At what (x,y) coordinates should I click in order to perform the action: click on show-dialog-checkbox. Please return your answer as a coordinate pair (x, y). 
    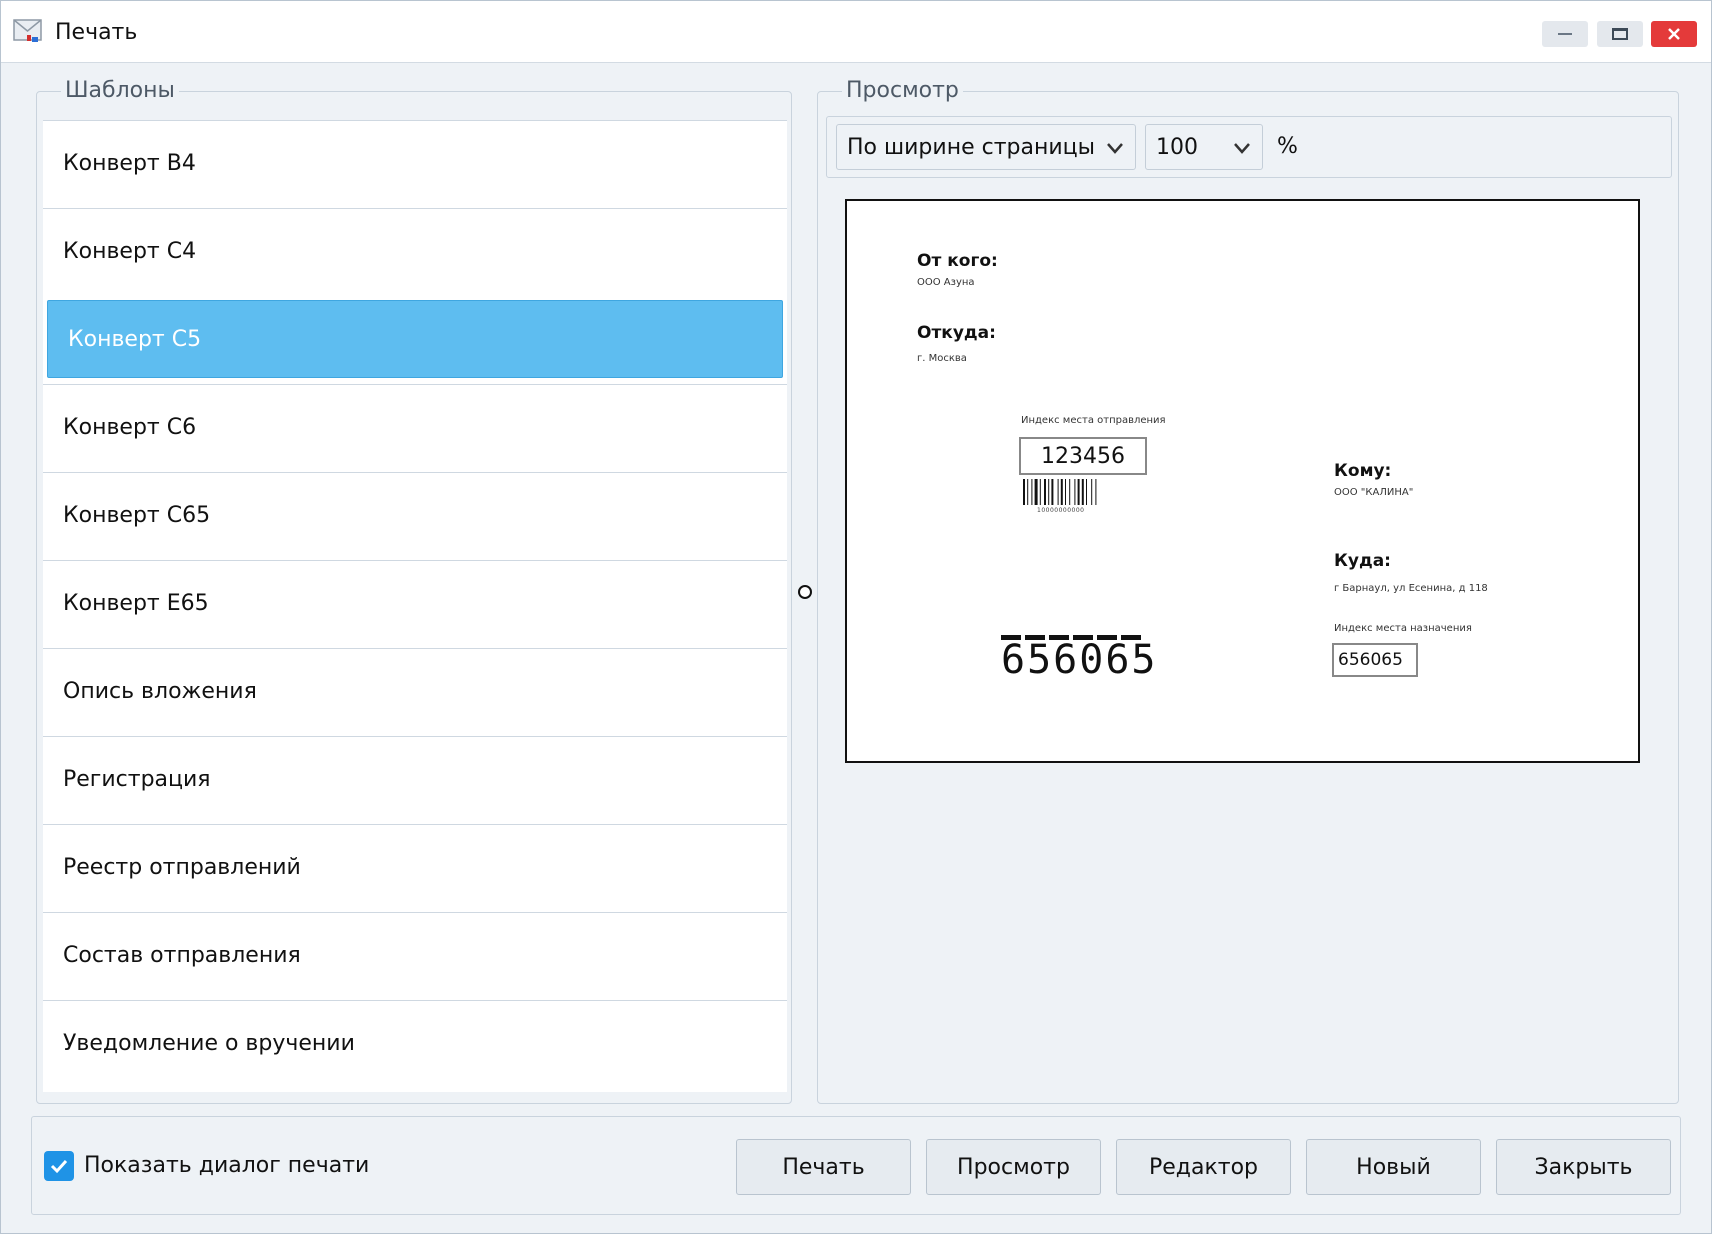
    Looking at the image, I should click on (59, 1166).